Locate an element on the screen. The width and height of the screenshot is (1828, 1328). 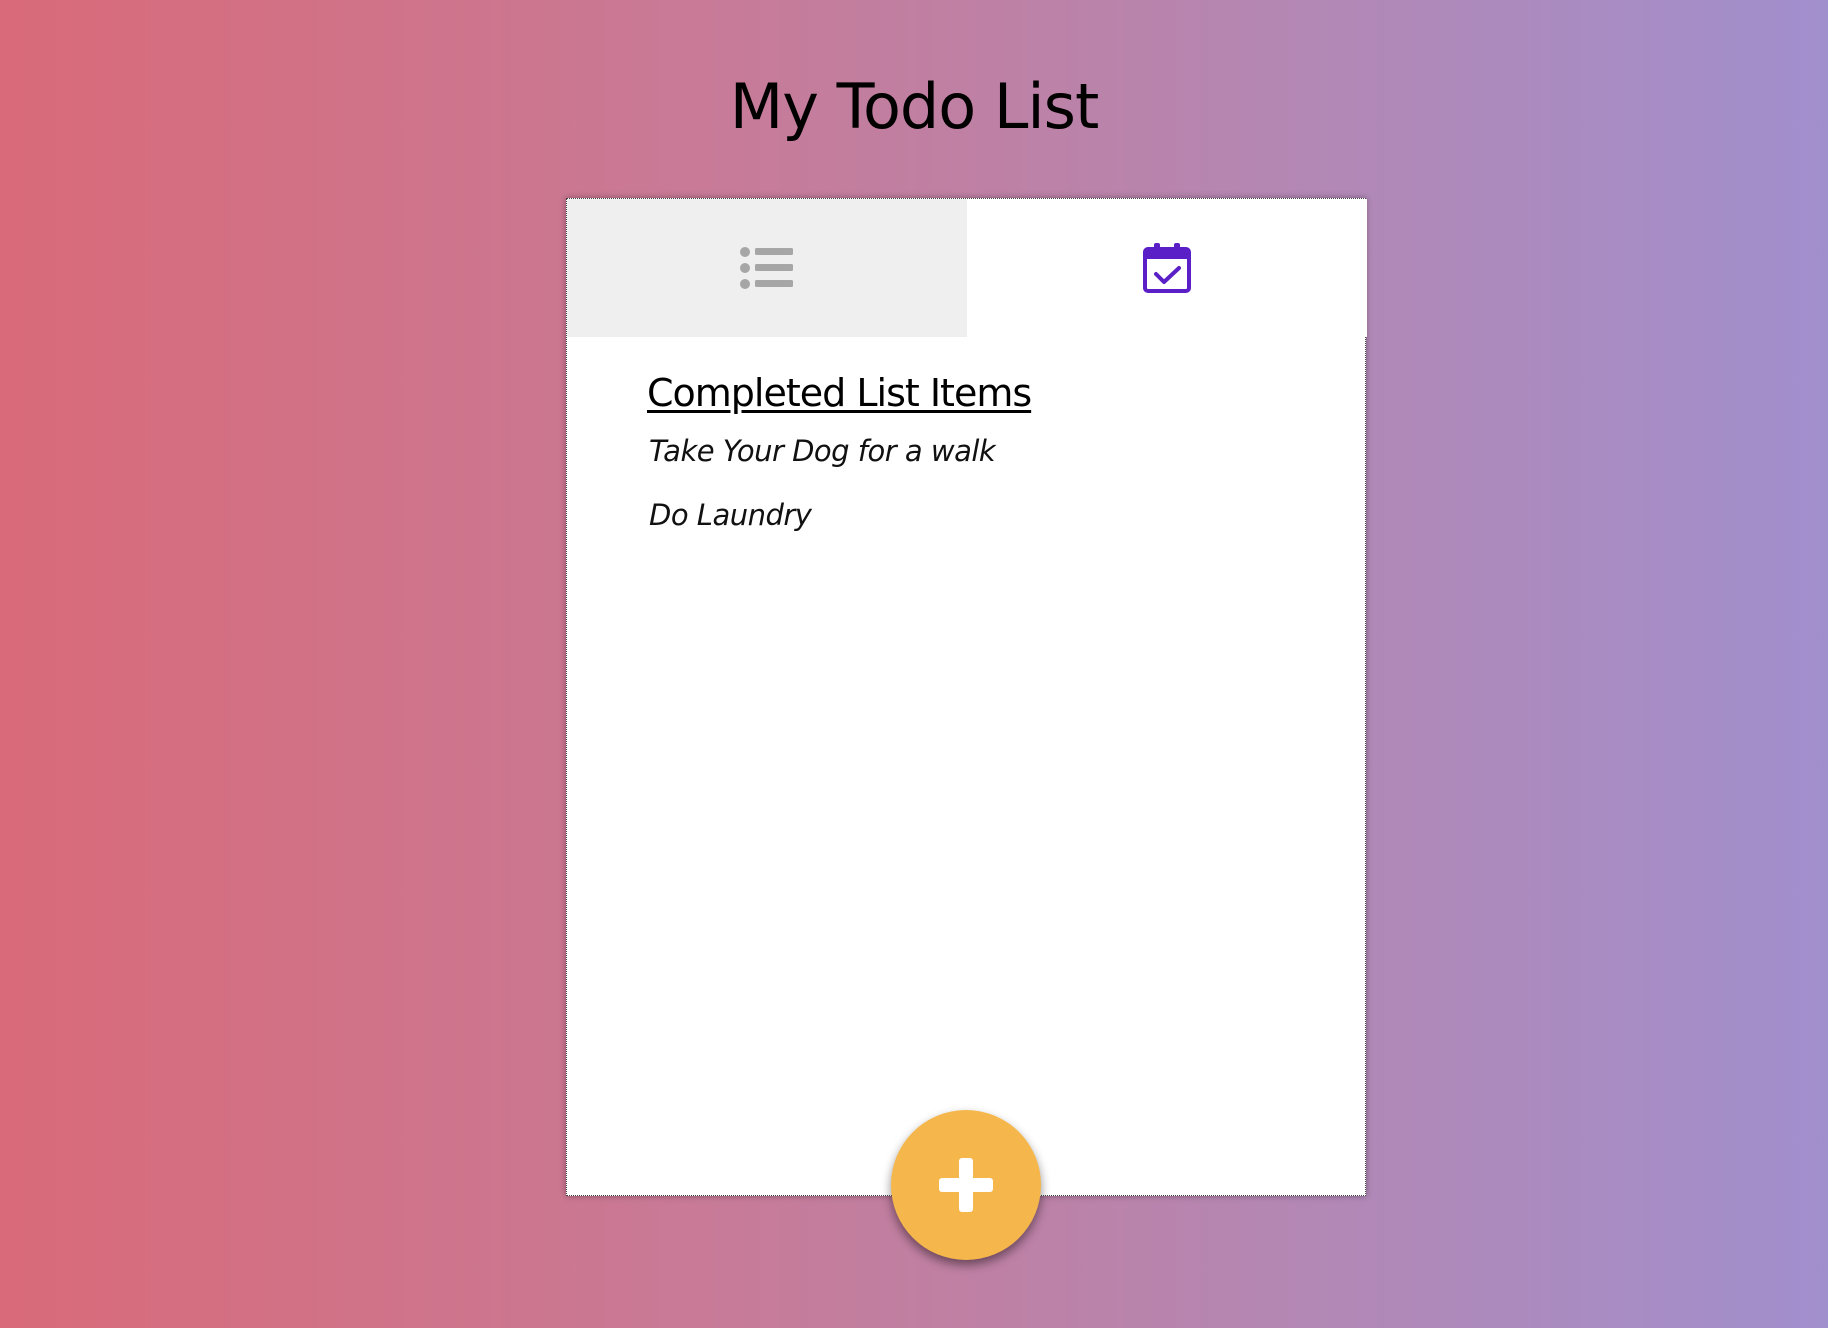
list-icon is located at coordinates (766, 268).